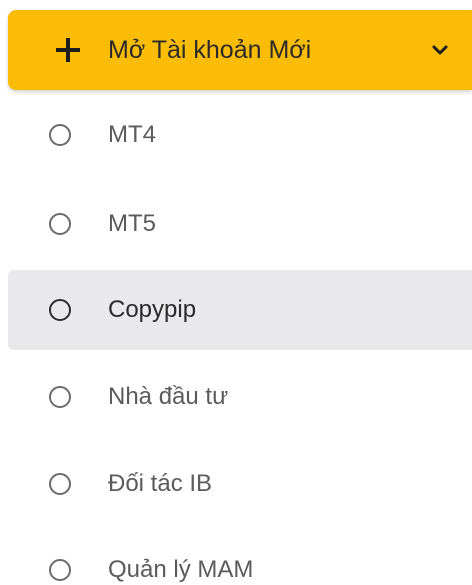  Describe the element at coordinates (168, 396) in the screenshot. I see `menu-item-label: Nhà đầu tư` at that location.